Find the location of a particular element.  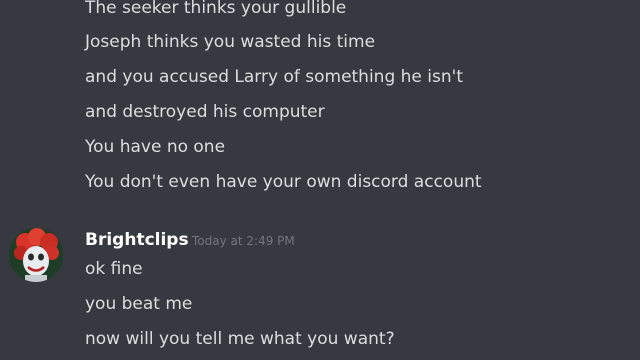

message-text: and destroyed his computer is located at coordinates (205, 112).